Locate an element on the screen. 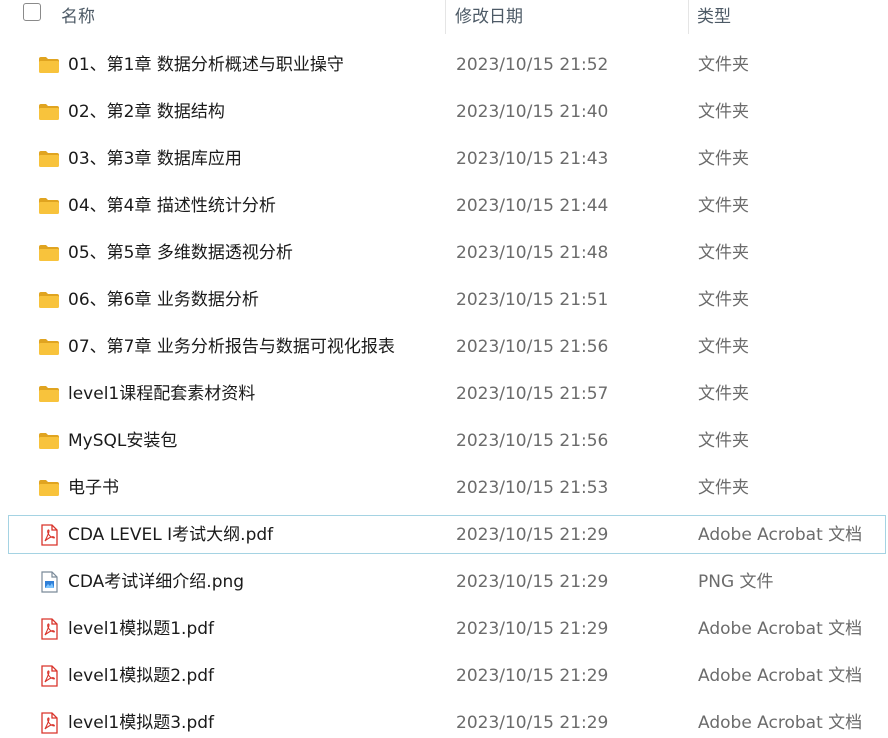  image-file-icon is located at coordinates (49, 582).